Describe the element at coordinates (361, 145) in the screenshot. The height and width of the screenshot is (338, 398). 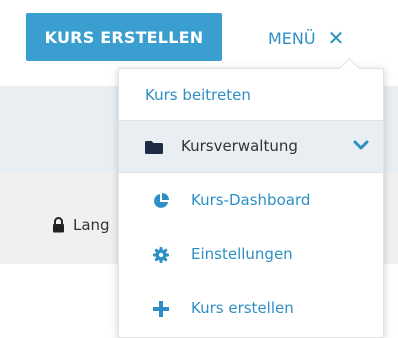
I see `chevron-down-icon` at that location.